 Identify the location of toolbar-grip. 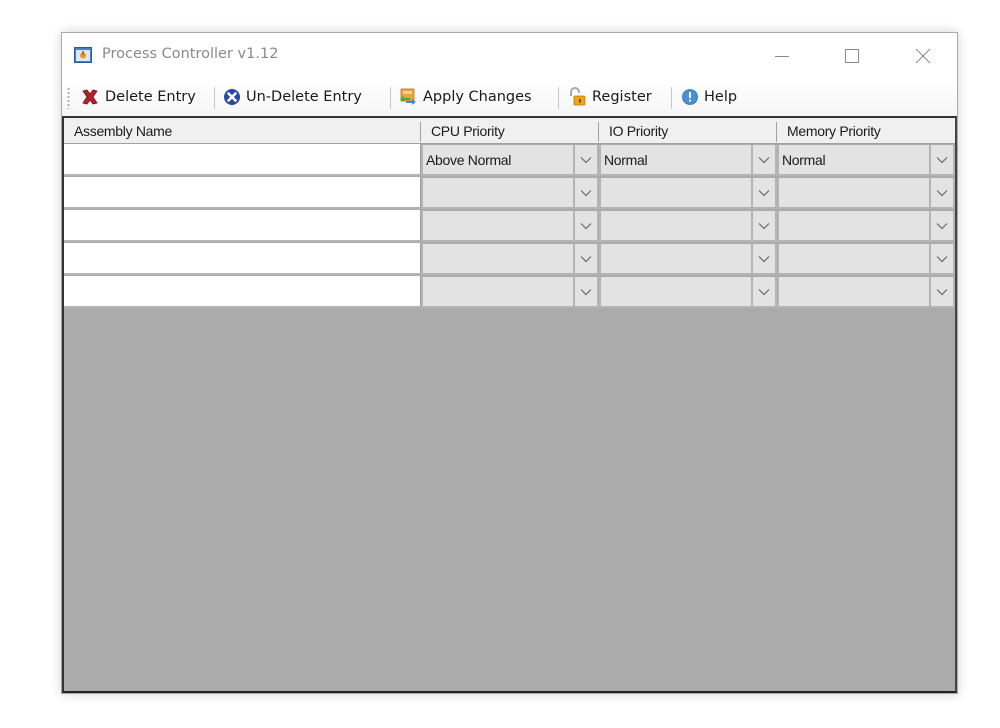
(68, 98).